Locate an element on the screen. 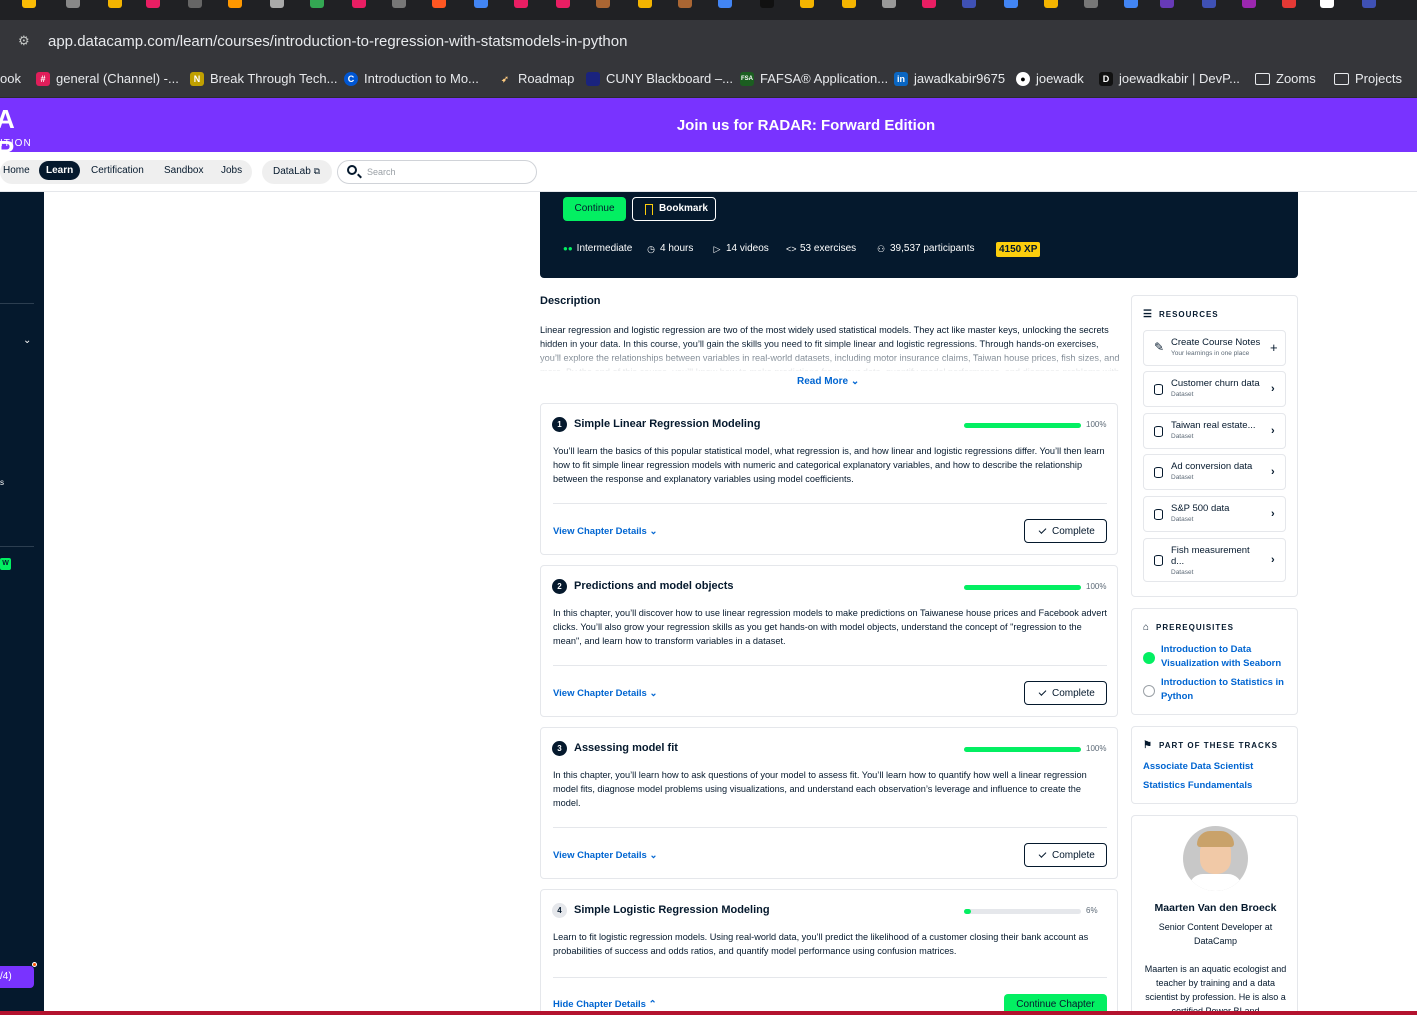  bookmark-item: Projects is located at coordinates (1368, 78).